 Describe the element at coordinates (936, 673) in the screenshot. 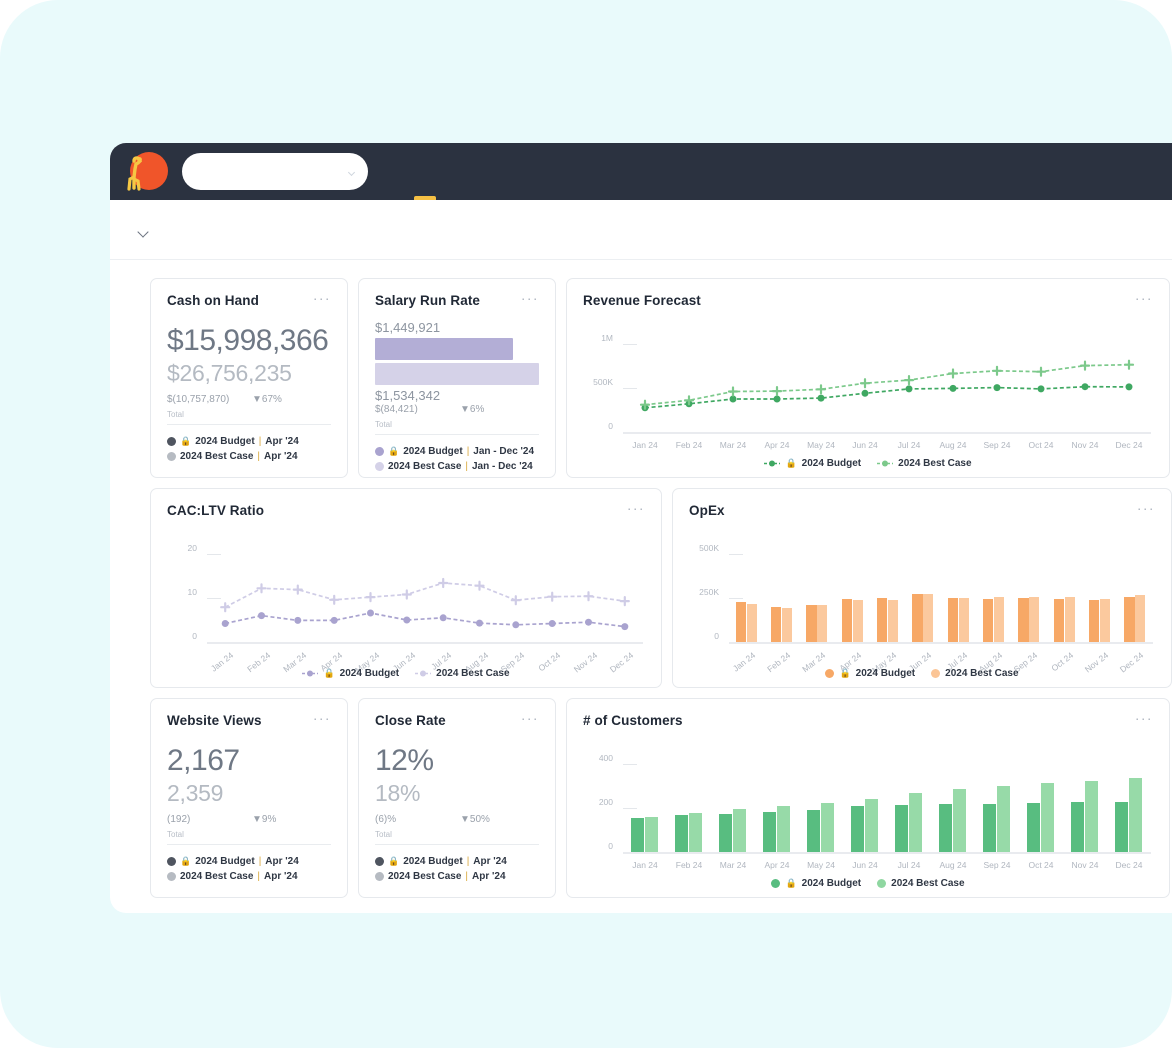

I see `legend-swatch` at that location.